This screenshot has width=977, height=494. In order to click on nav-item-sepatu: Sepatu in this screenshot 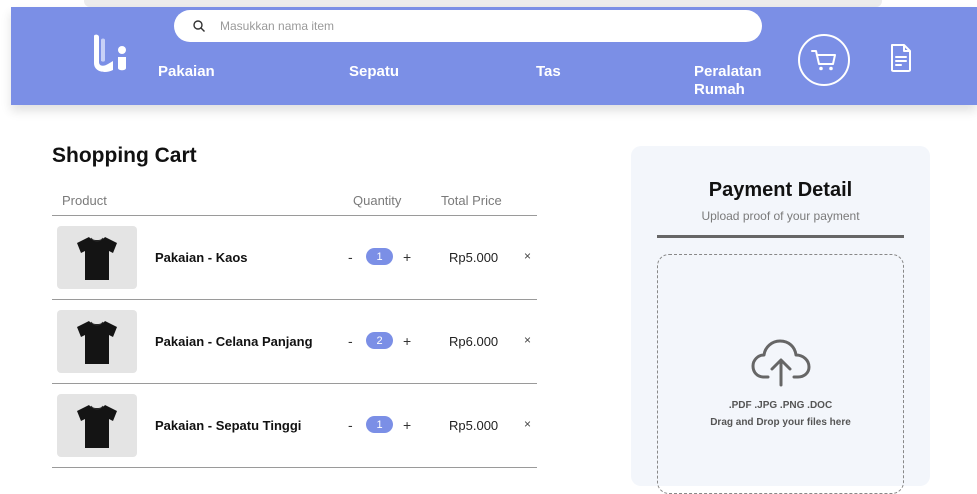, I will do `click(374, 72)`.